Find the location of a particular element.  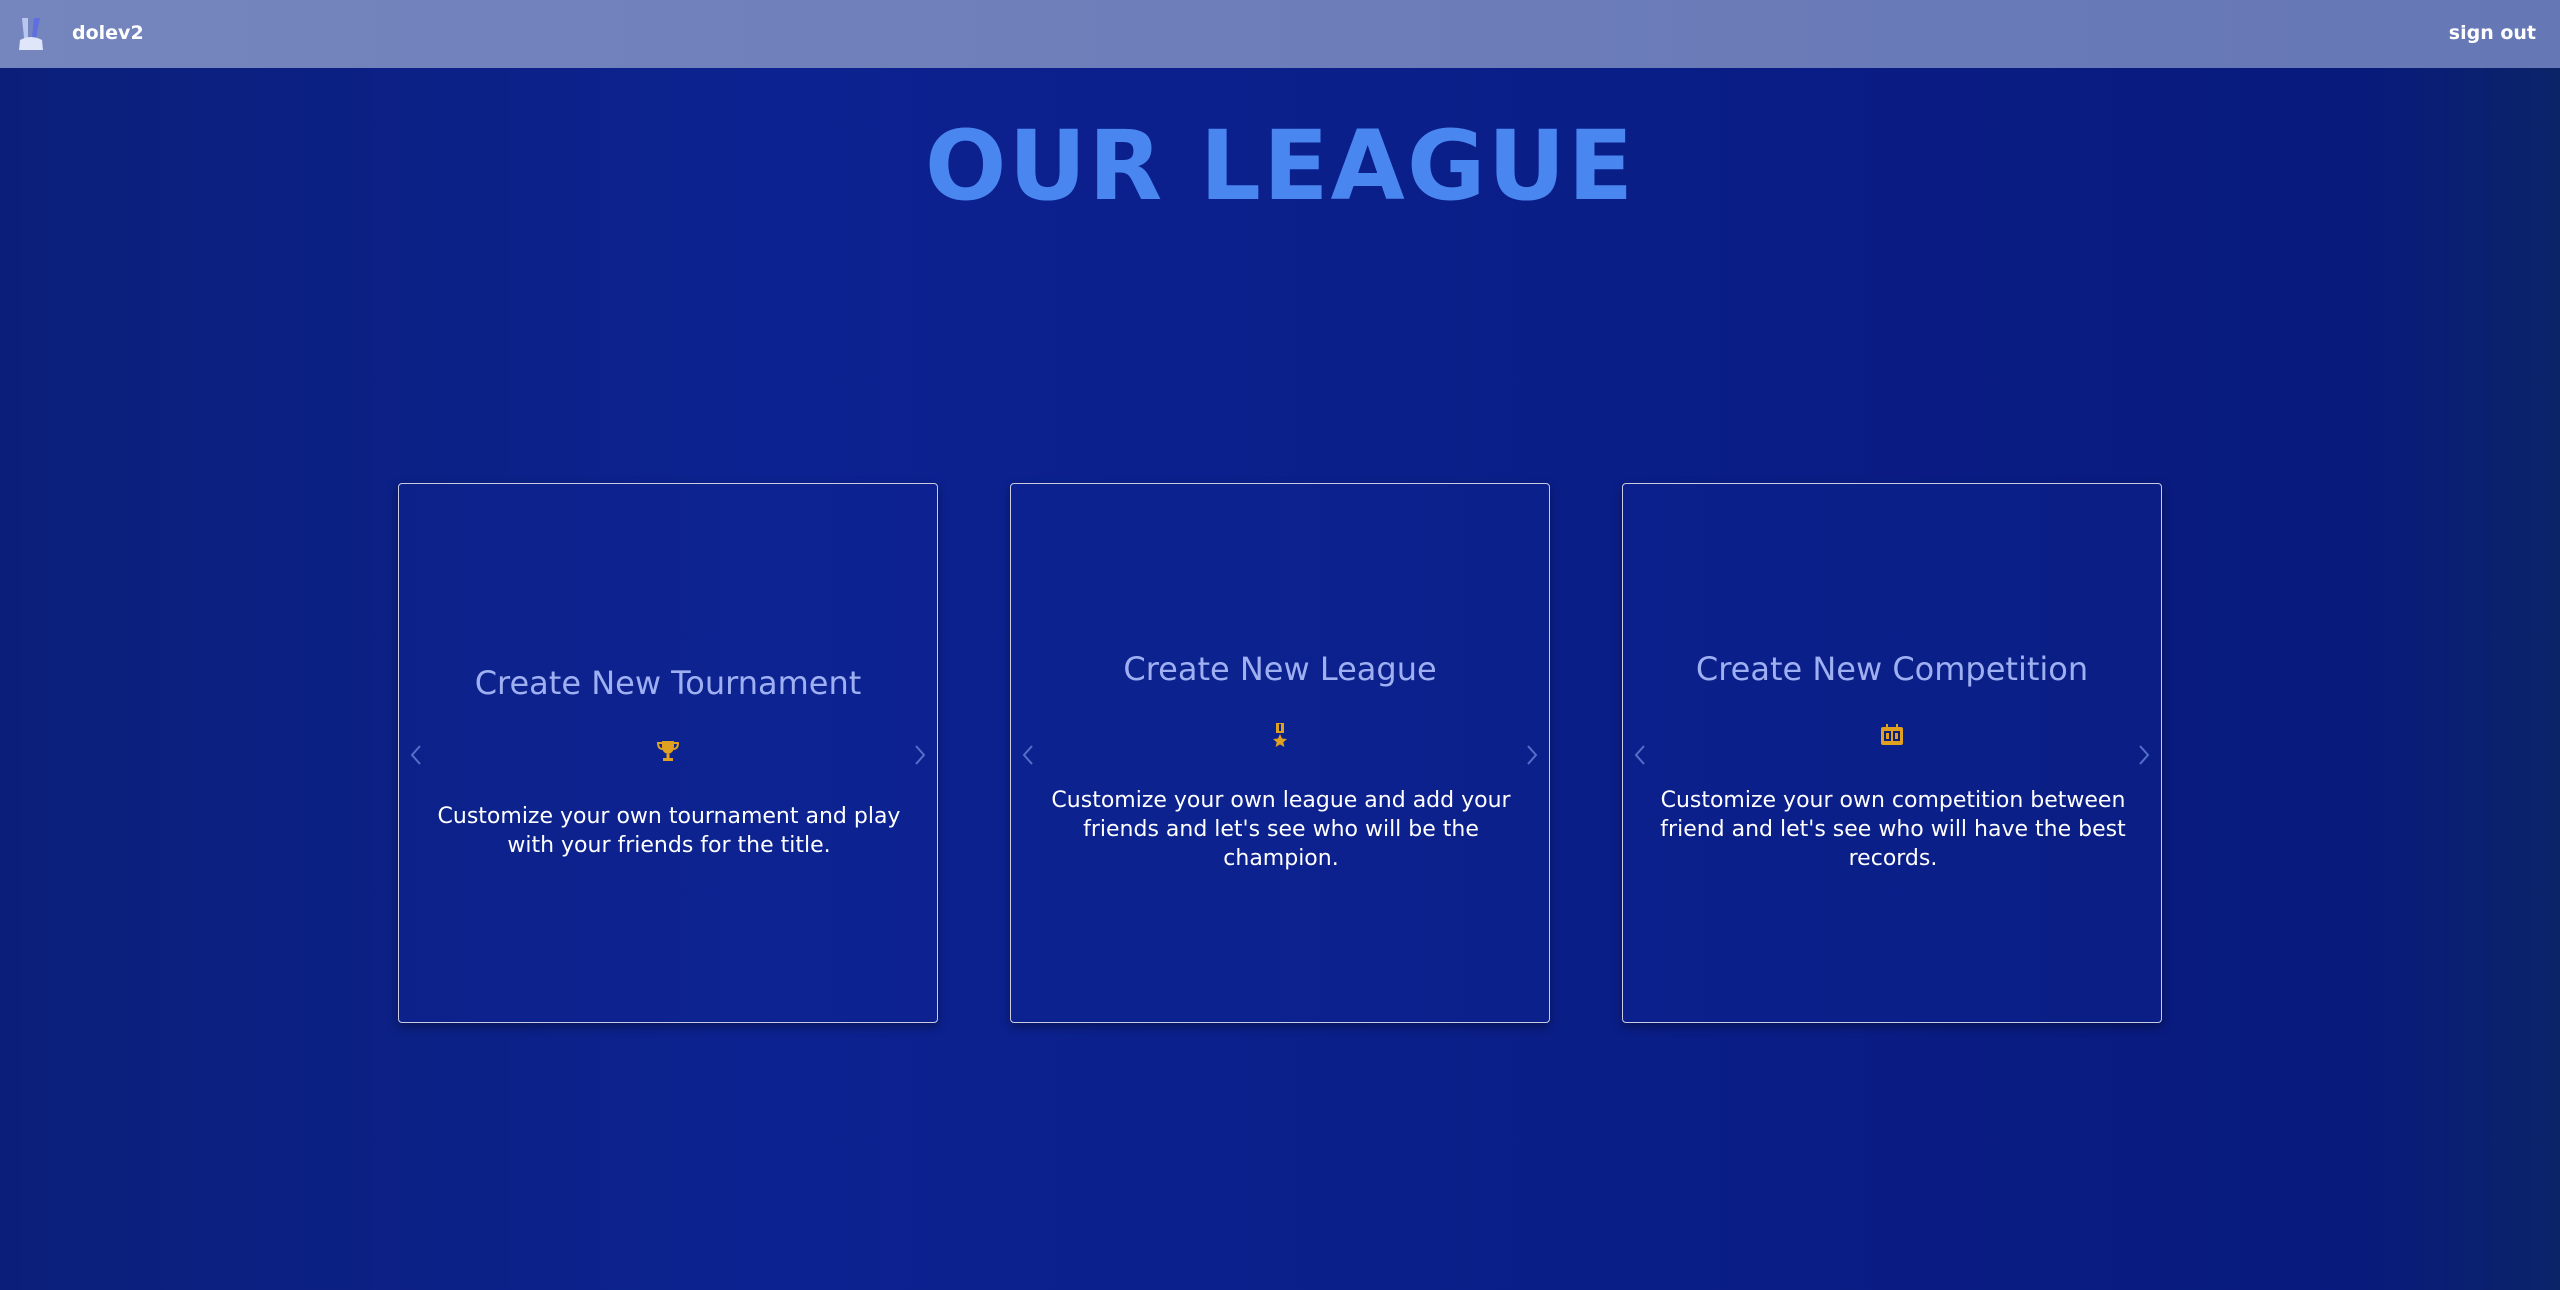

card-title: Create New League is located at coordinates (1280, 669).